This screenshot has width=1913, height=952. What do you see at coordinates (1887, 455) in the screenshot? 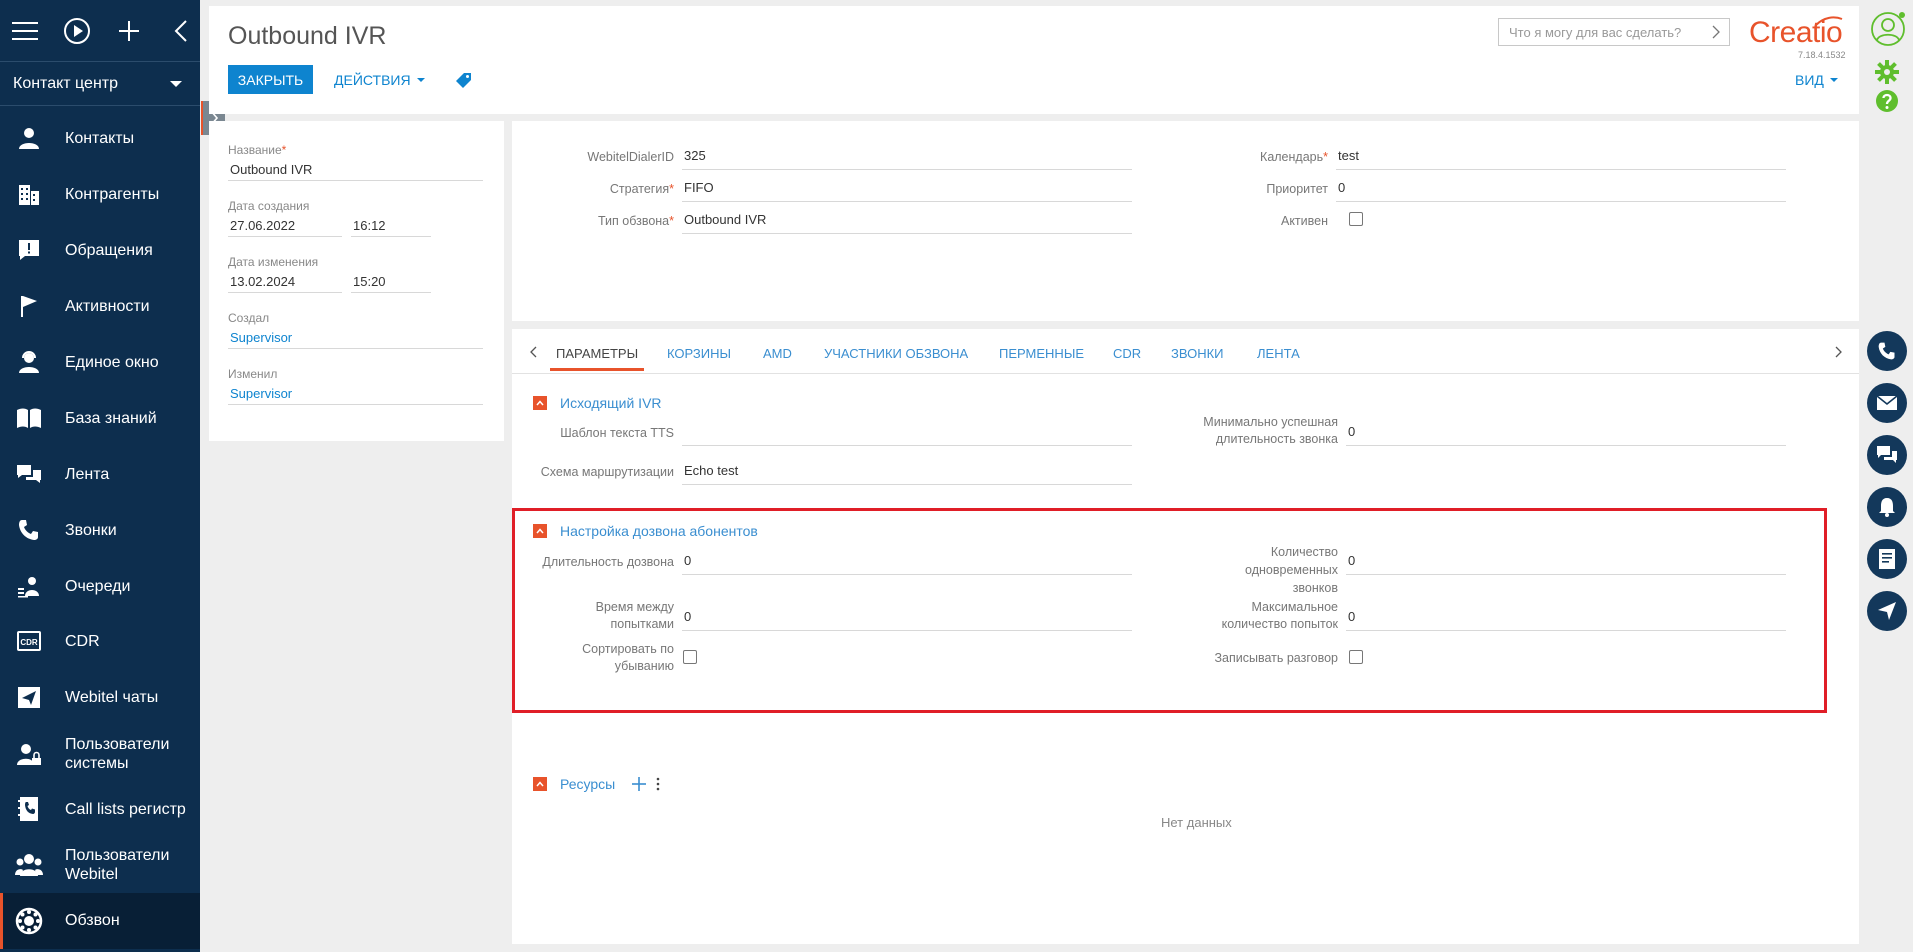
I see `chat-panel-button` at bounding box center [1887, 455].